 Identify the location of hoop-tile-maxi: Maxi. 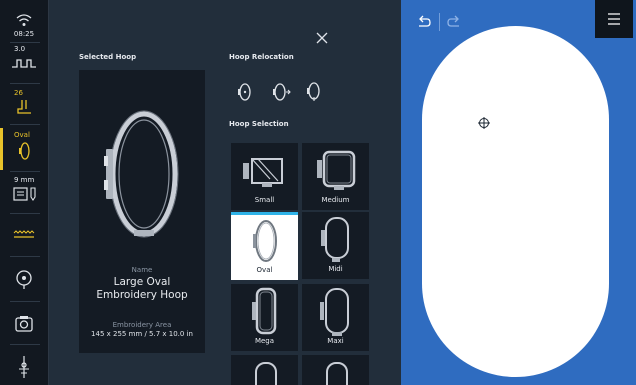
(335, 317).